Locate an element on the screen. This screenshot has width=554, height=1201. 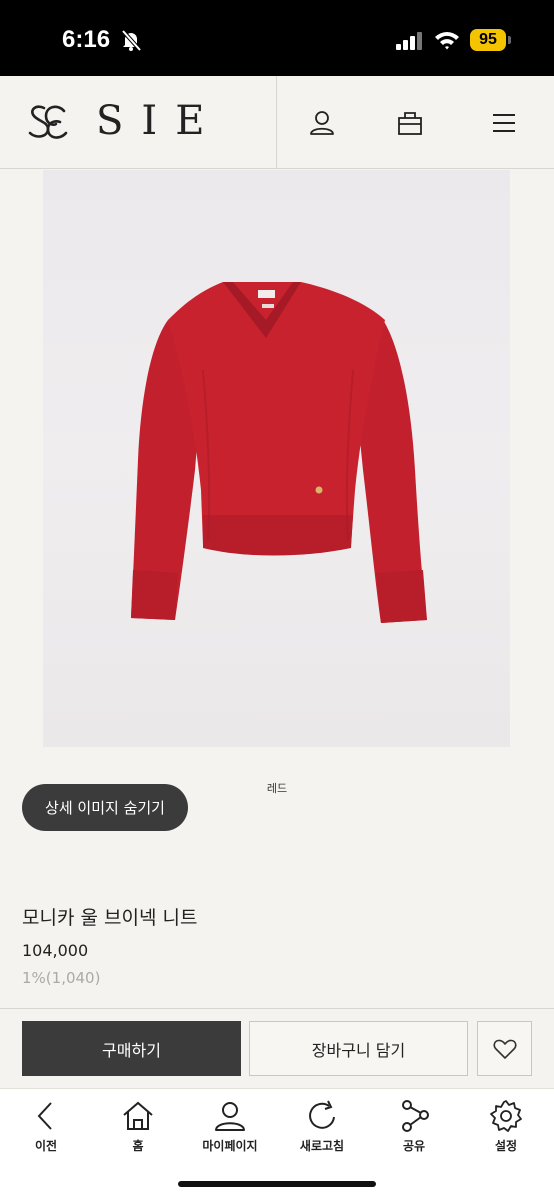
nav-label: 설정 is located at coordinates (506, 1146).